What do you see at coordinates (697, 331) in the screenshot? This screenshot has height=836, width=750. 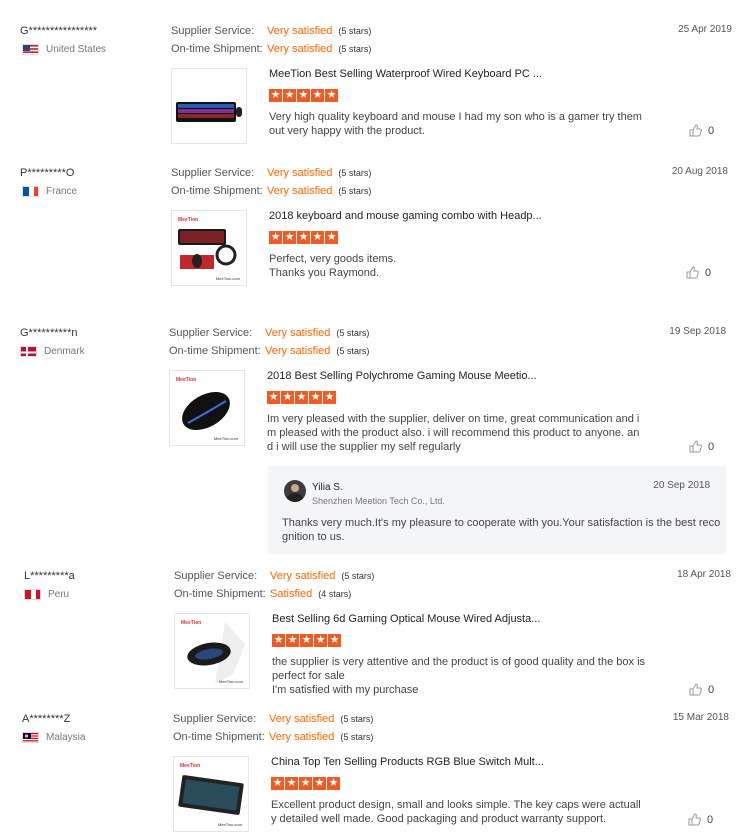 I see `review-date: 19 Sep 2018` at bounding box center [697, 331].